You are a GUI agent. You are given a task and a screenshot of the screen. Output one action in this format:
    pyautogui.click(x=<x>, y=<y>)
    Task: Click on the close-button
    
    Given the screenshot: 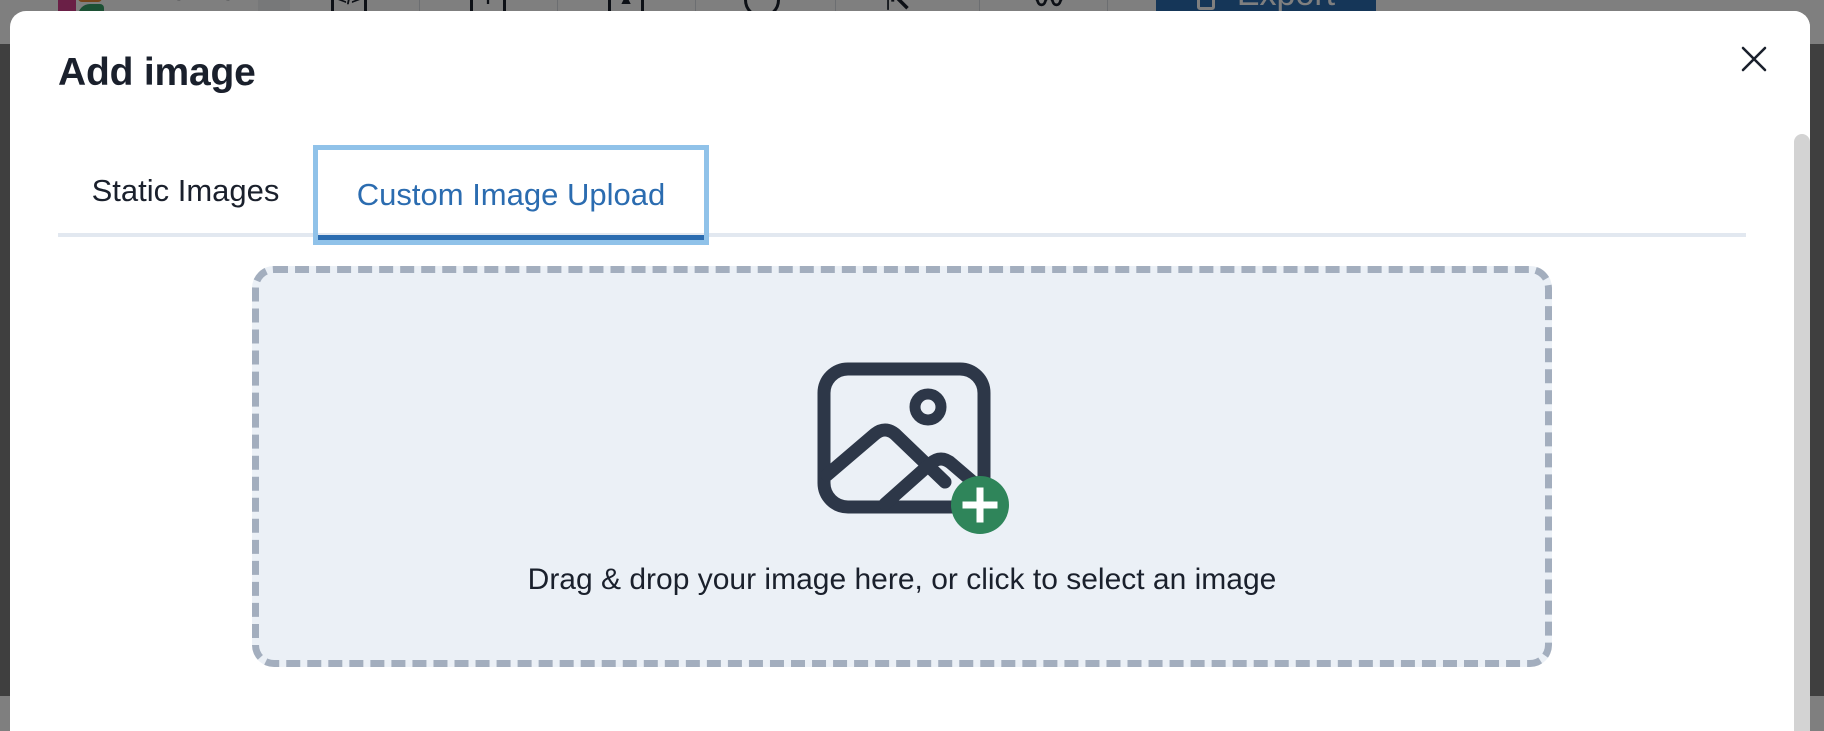 What is the action you would take?
    pyautogui.click(x=1754, y=59)
    